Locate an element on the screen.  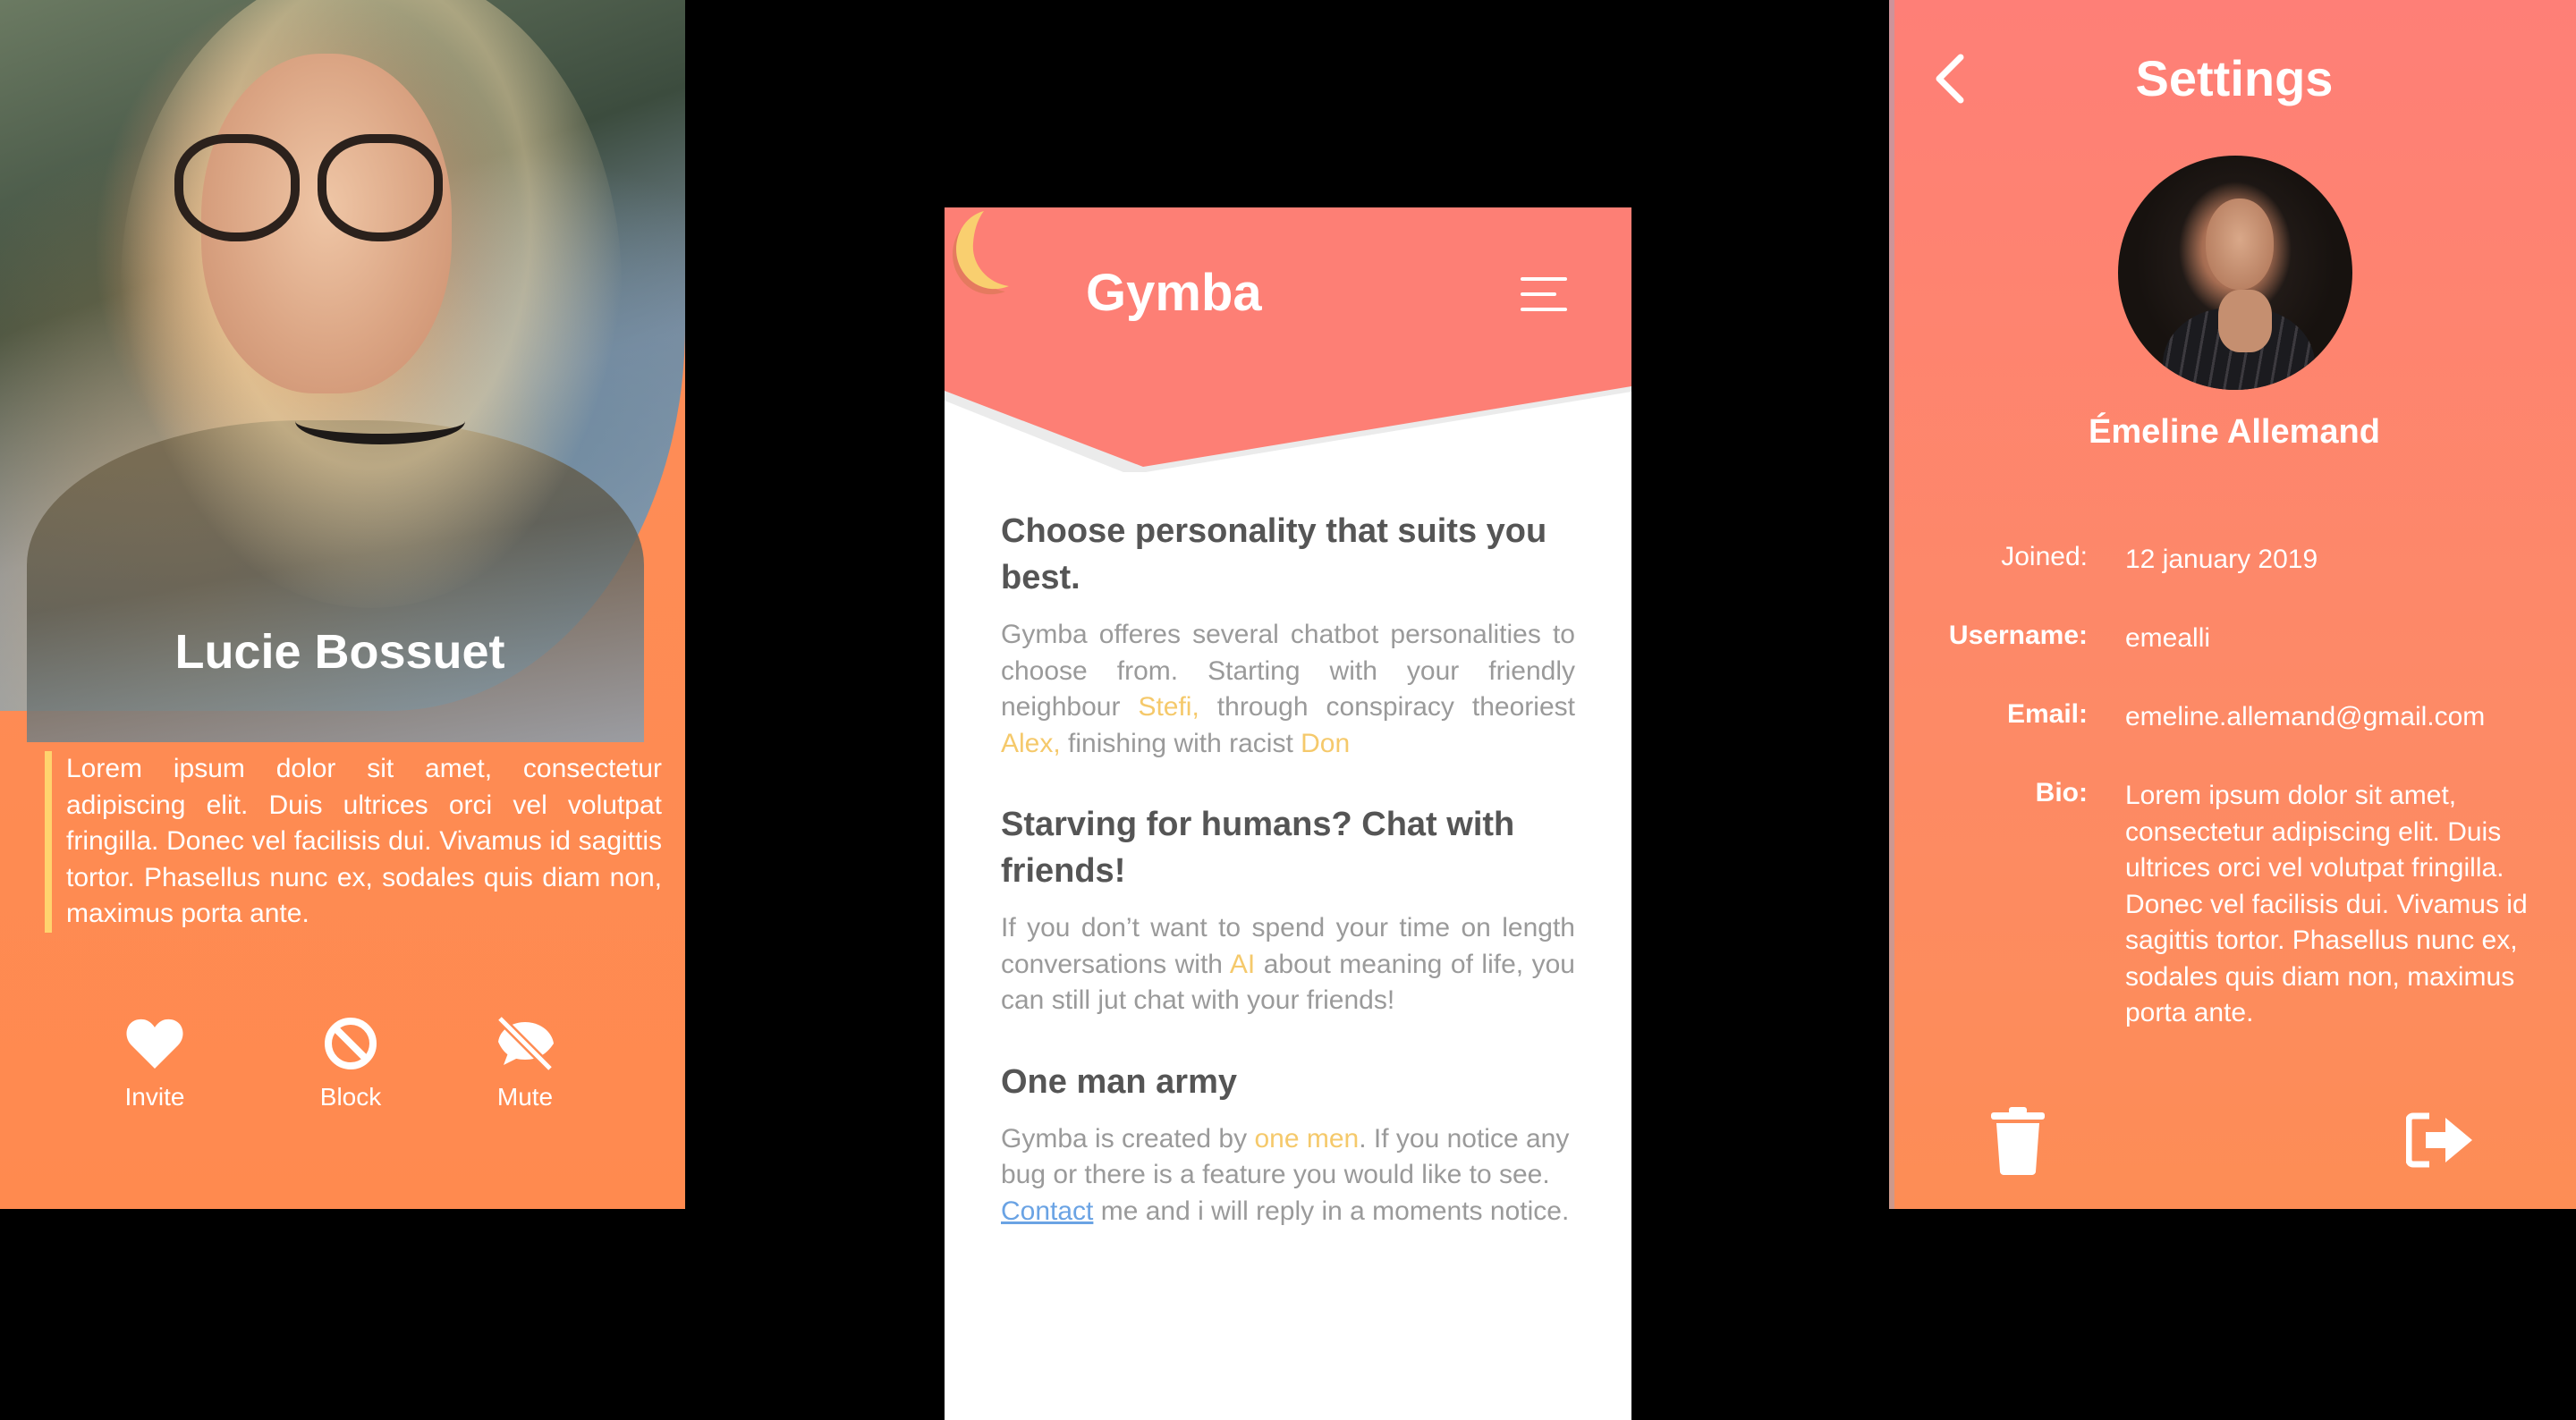
avatar-head is located at coordinates (2240, 245).